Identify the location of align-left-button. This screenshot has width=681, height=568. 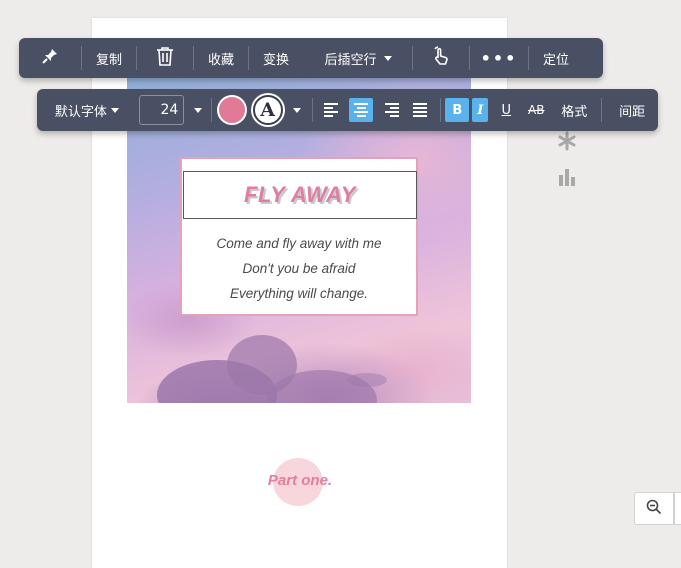
(332, 110).